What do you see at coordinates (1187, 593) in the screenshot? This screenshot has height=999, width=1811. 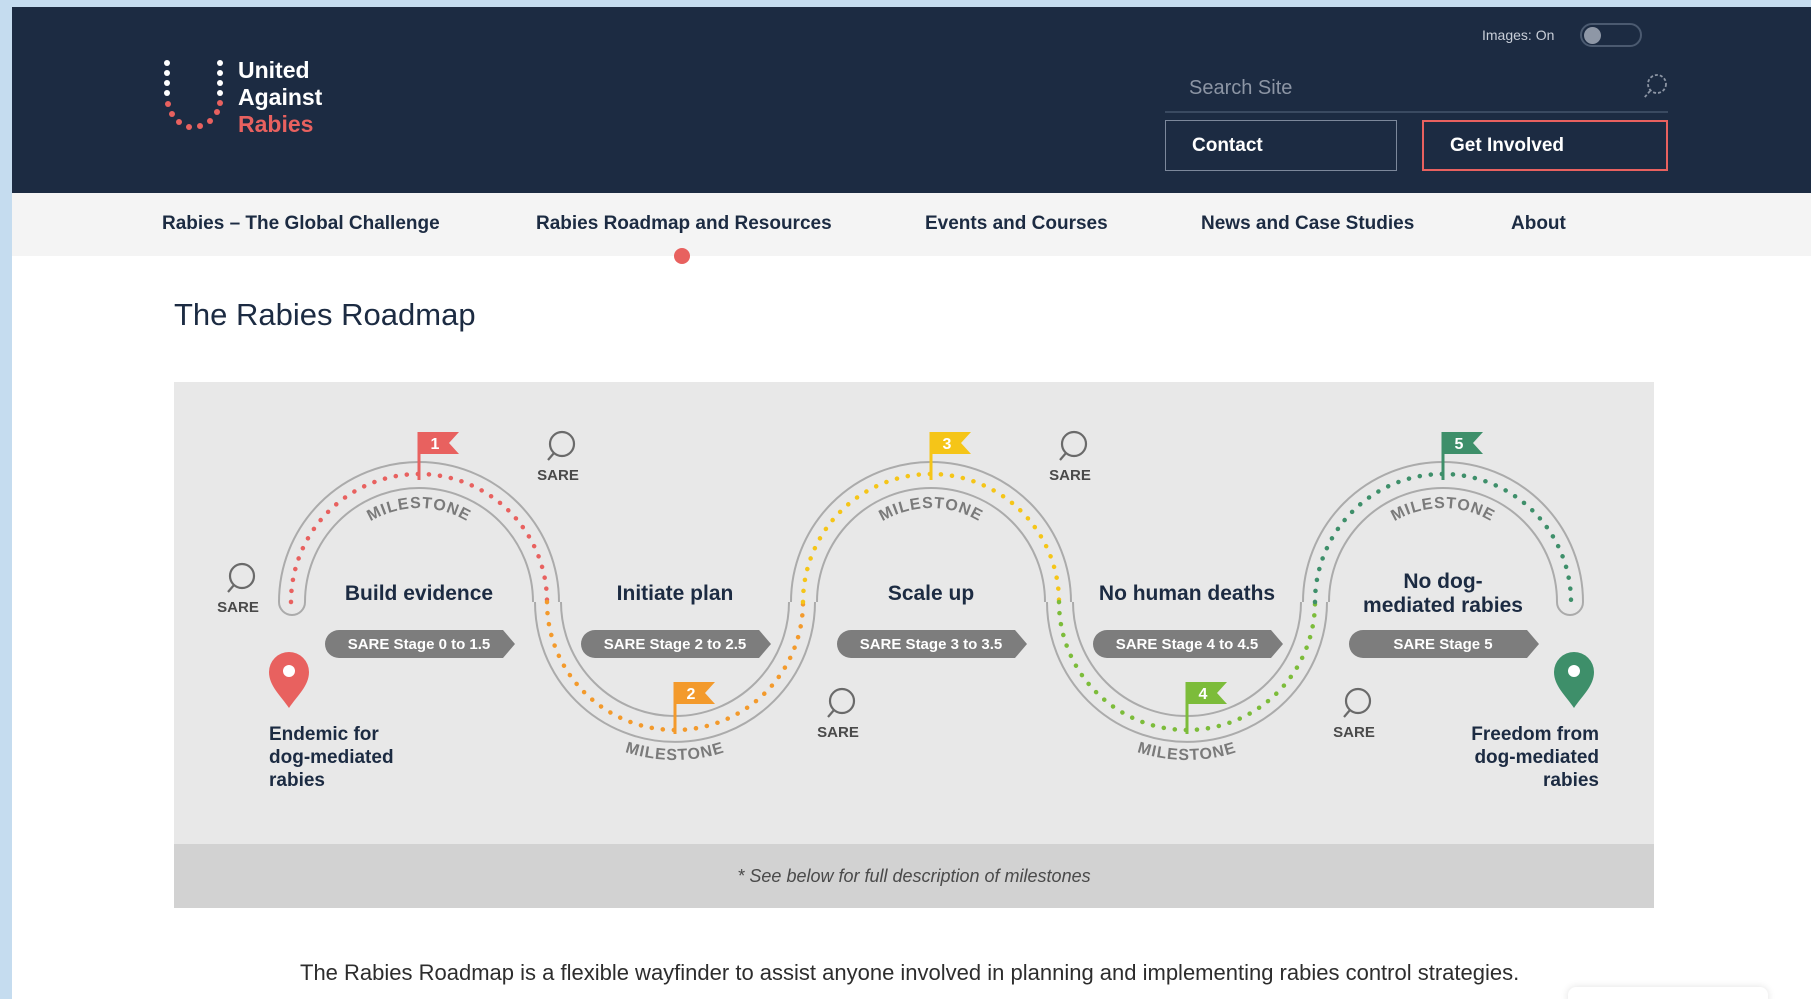 I see `stage-title: No human deaths` at bounding box center [1187, 593].